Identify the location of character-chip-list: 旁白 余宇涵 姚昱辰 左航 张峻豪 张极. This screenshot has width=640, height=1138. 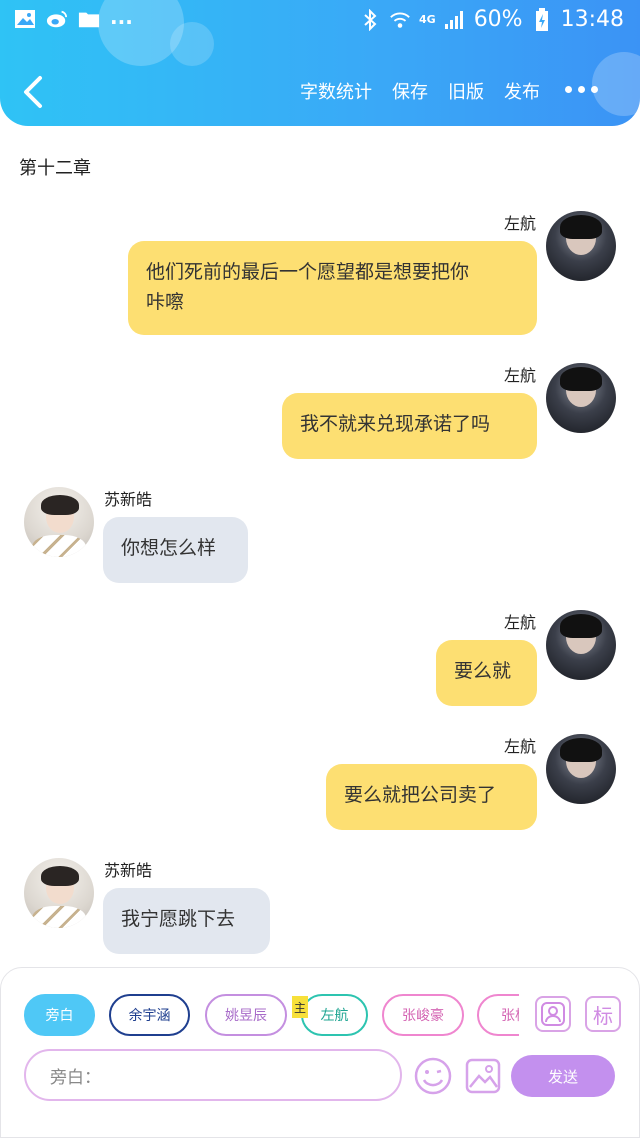
(260, 1016).